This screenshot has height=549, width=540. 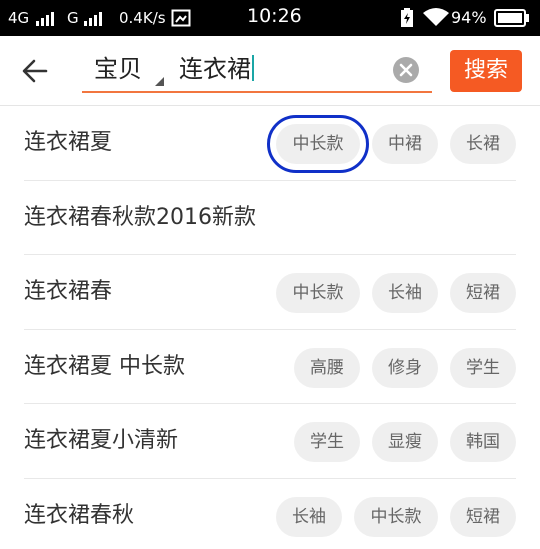 I want to click on suggestion-label: 连衣裙春秋款2016新款, so click(x=140, y=217).